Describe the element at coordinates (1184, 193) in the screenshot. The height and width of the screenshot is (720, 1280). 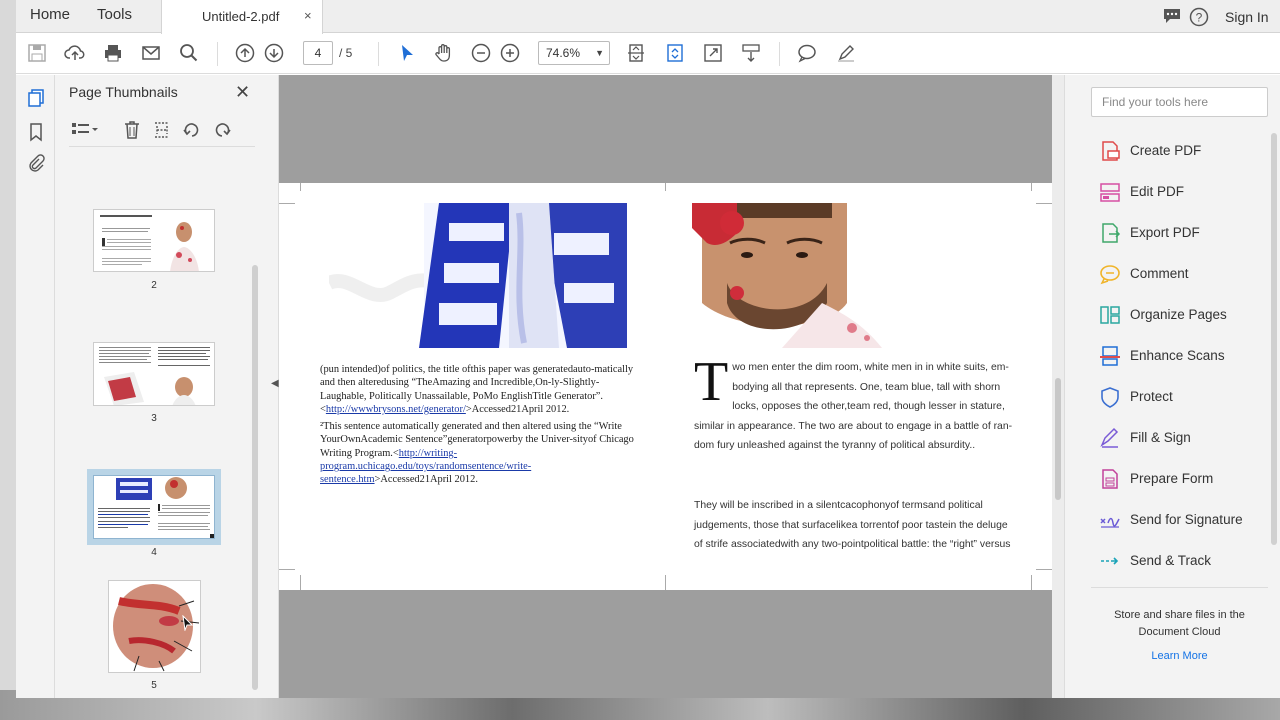
I see `tool-edit-pdf: Edit PDF` at that location.